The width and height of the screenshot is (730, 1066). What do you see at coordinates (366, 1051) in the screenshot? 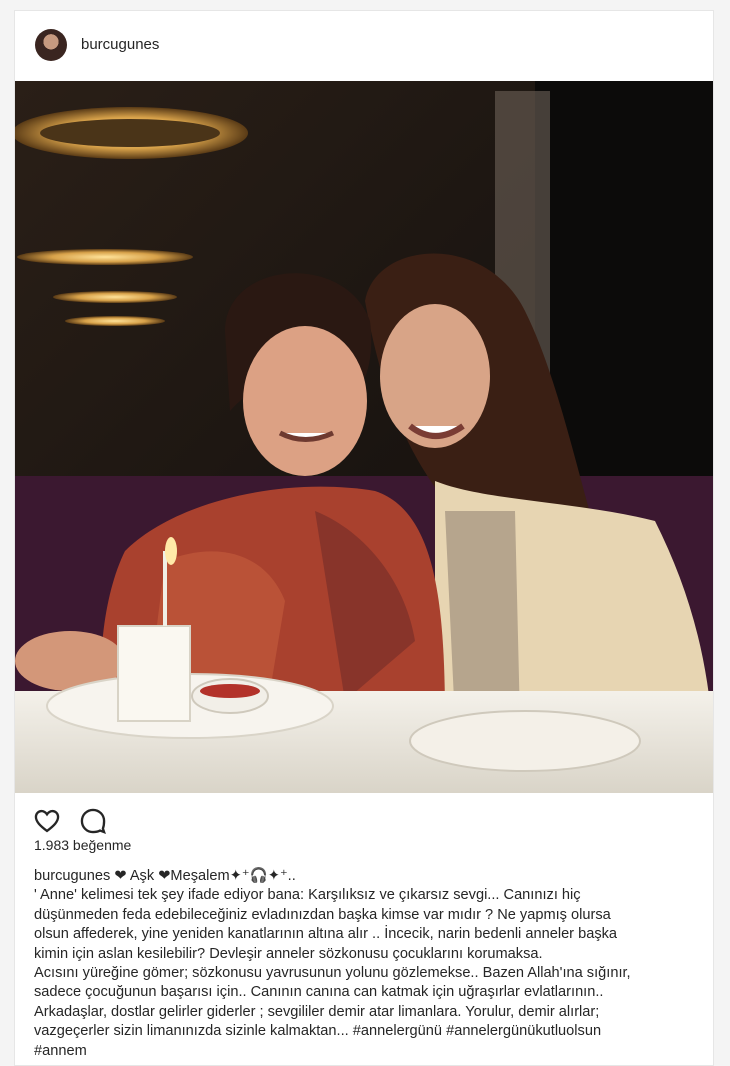
I see `caption-hashtag-line: #annem` at bounding box center [366, 1051].